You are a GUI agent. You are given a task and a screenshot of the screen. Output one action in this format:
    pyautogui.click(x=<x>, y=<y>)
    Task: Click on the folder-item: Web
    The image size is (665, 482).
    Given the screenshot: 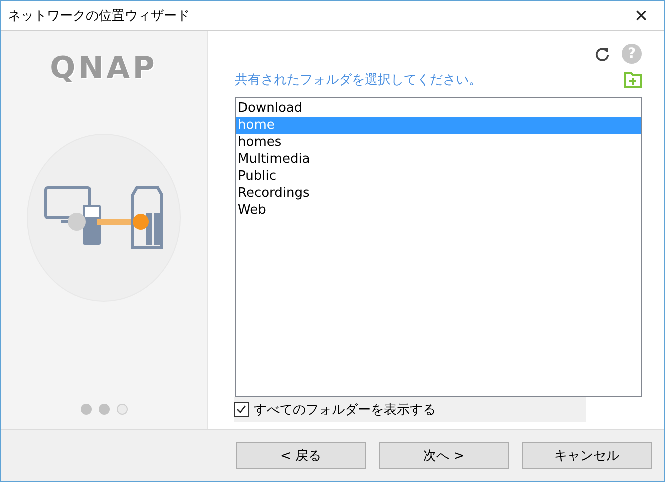 What is the action you would take?
    pyautogui.click(x=438, y=210)
    